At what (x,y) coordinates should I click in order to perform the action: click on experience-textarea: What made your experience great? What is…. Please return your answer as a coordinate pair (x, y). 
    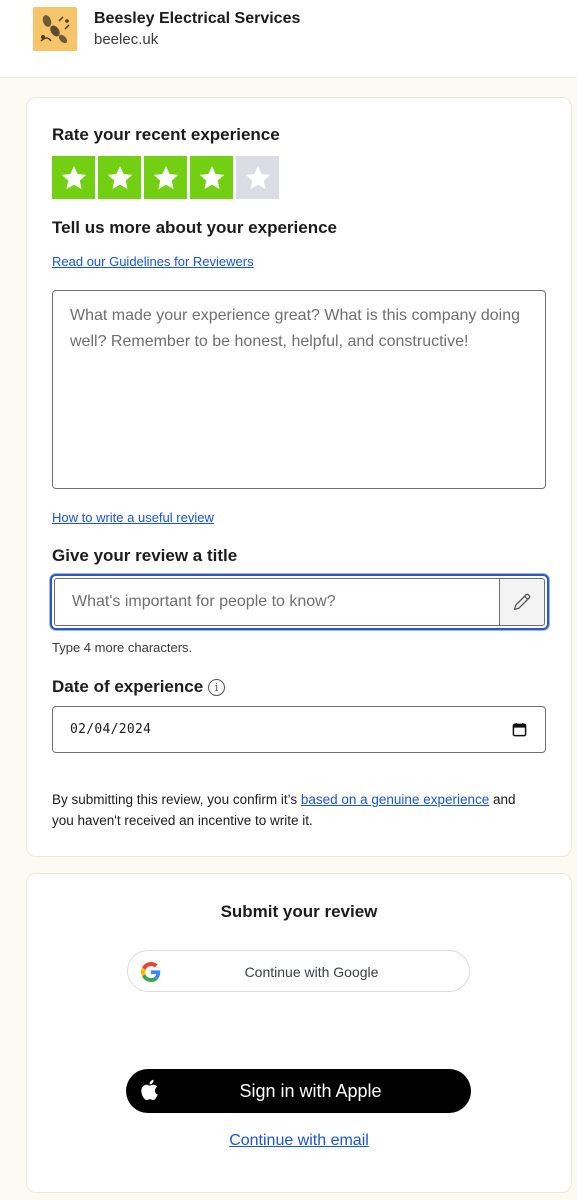
    Looking at the image, I should click on (299, 389).